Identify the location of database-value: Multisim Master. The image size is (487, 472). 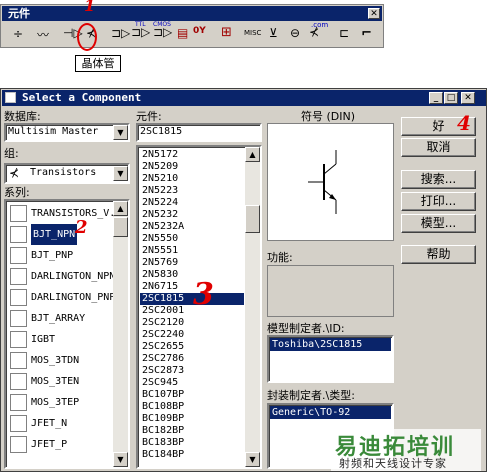
(53, 131).